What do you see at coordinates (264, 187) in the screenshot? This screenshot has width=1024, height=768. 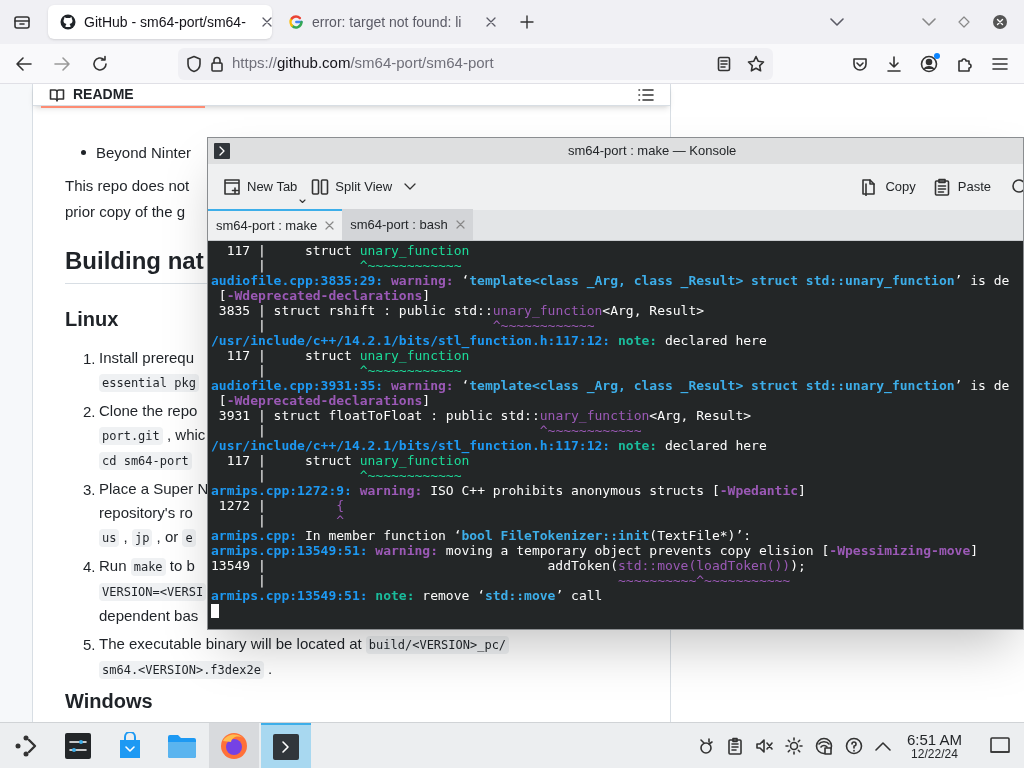 I see `toolbar-button: New Tab` at bounding box center [264, 187].